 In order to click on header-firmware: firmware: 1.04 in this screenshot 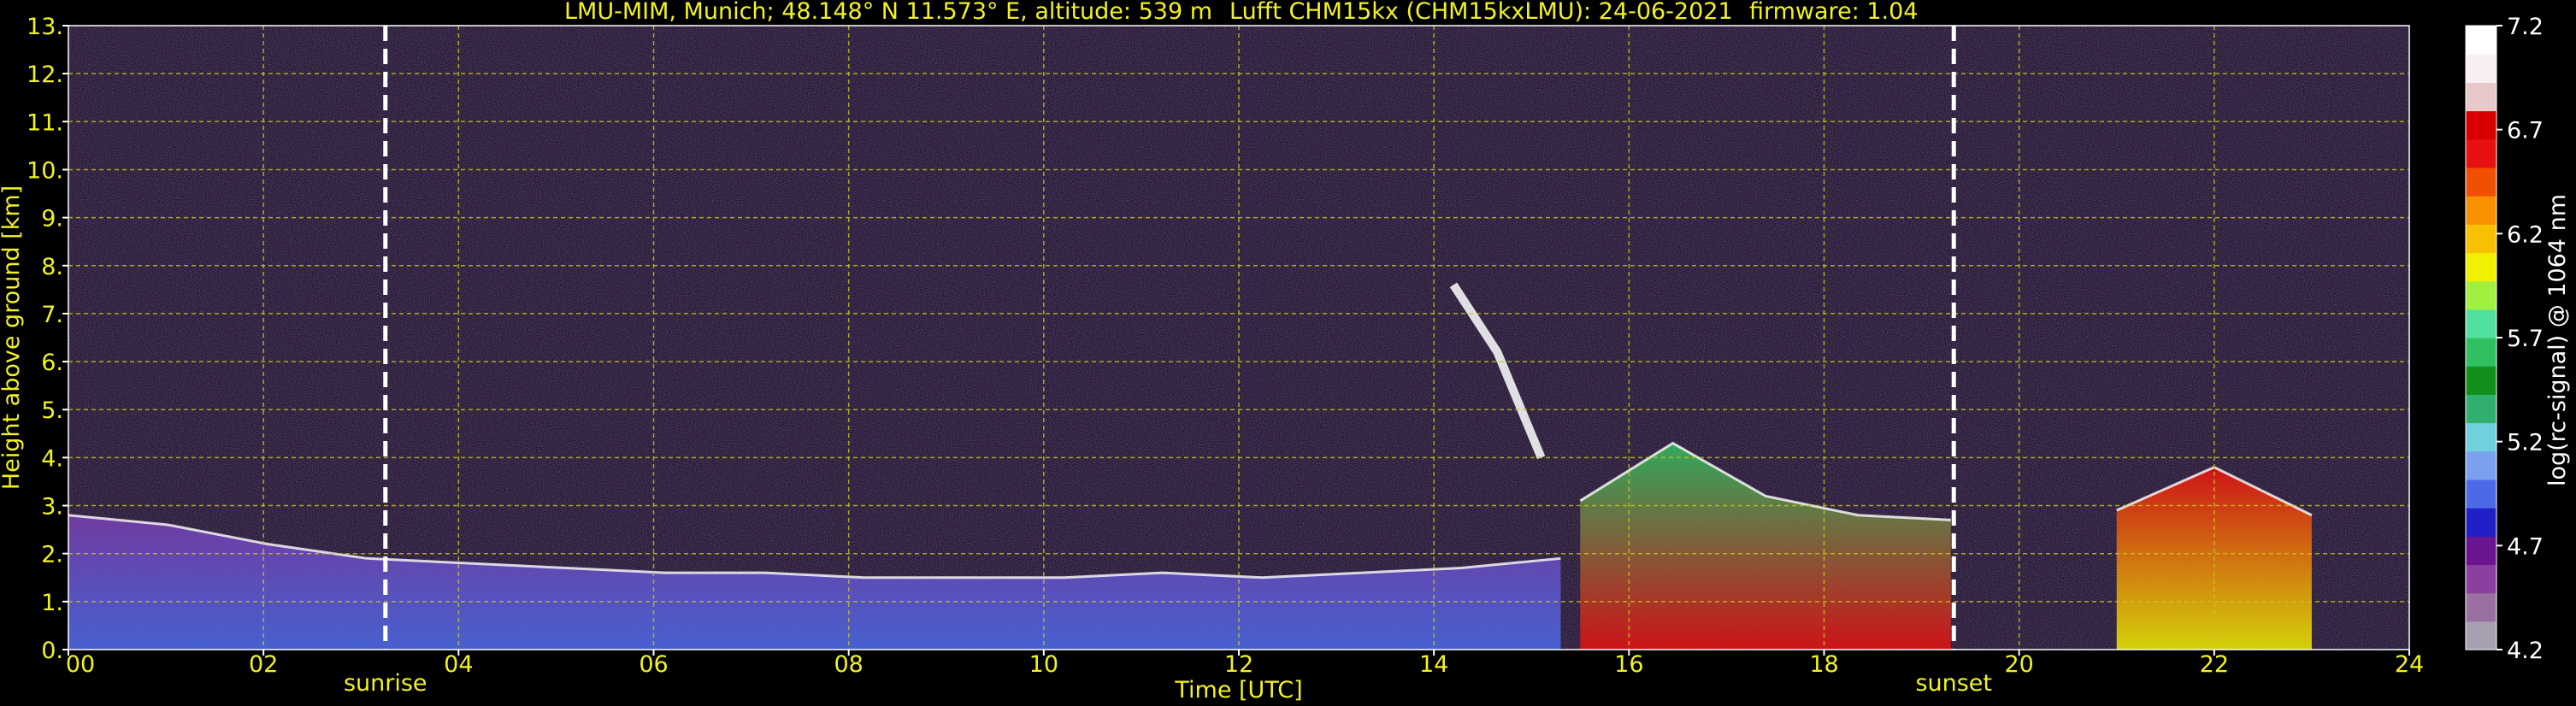, I will do `click(1834, 12)`.